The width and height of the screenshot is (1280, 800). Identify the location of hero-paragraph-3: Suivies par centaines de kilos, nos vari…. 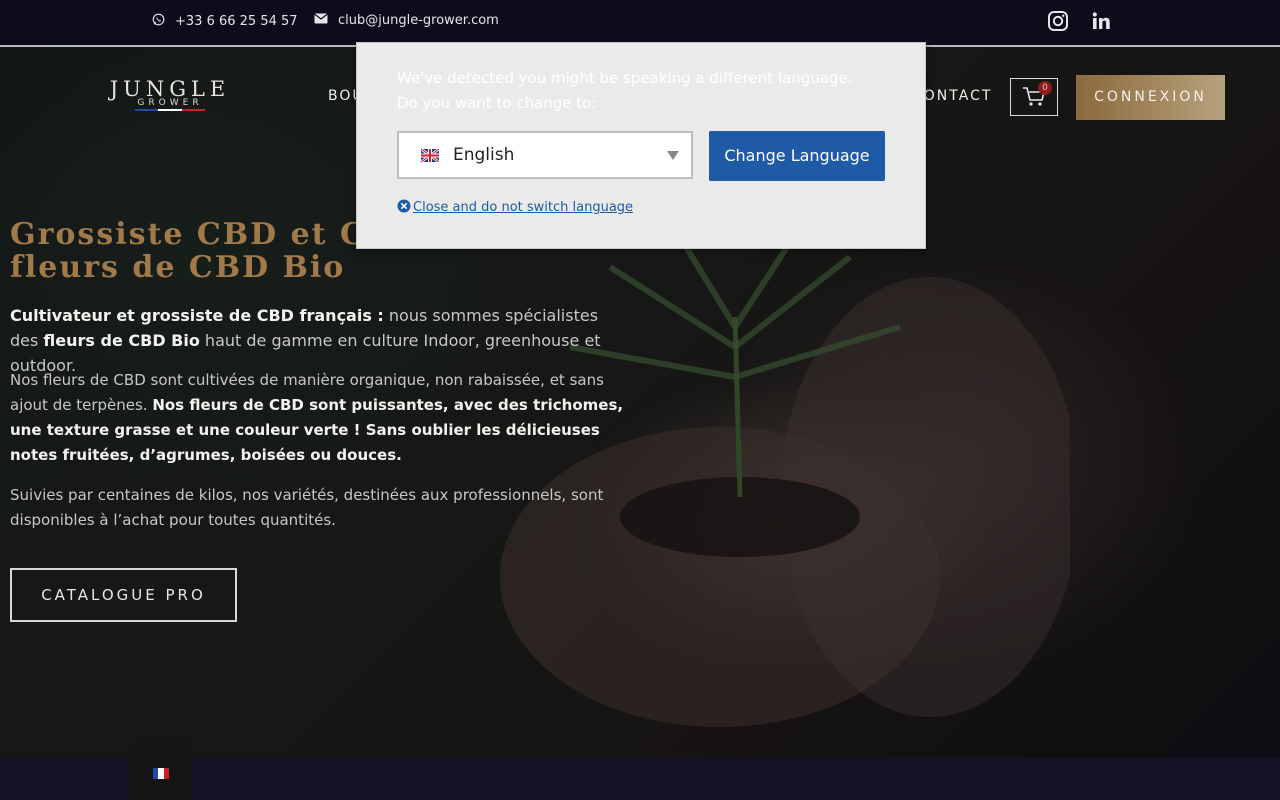
(307, 507).